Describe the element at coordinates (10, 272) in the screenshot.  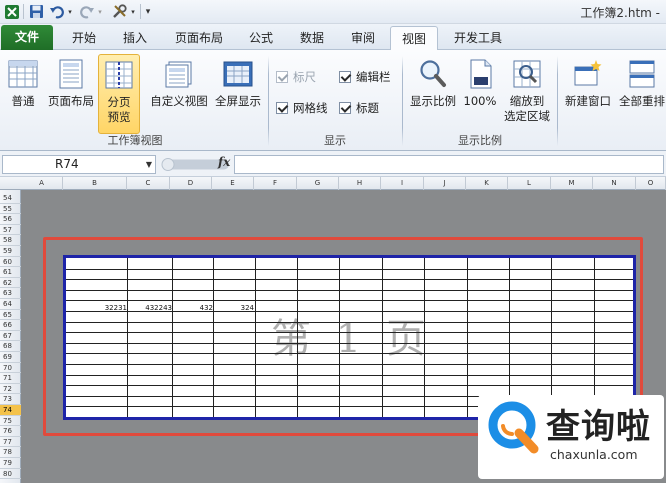
I see `row-header-61: 61` at that location.